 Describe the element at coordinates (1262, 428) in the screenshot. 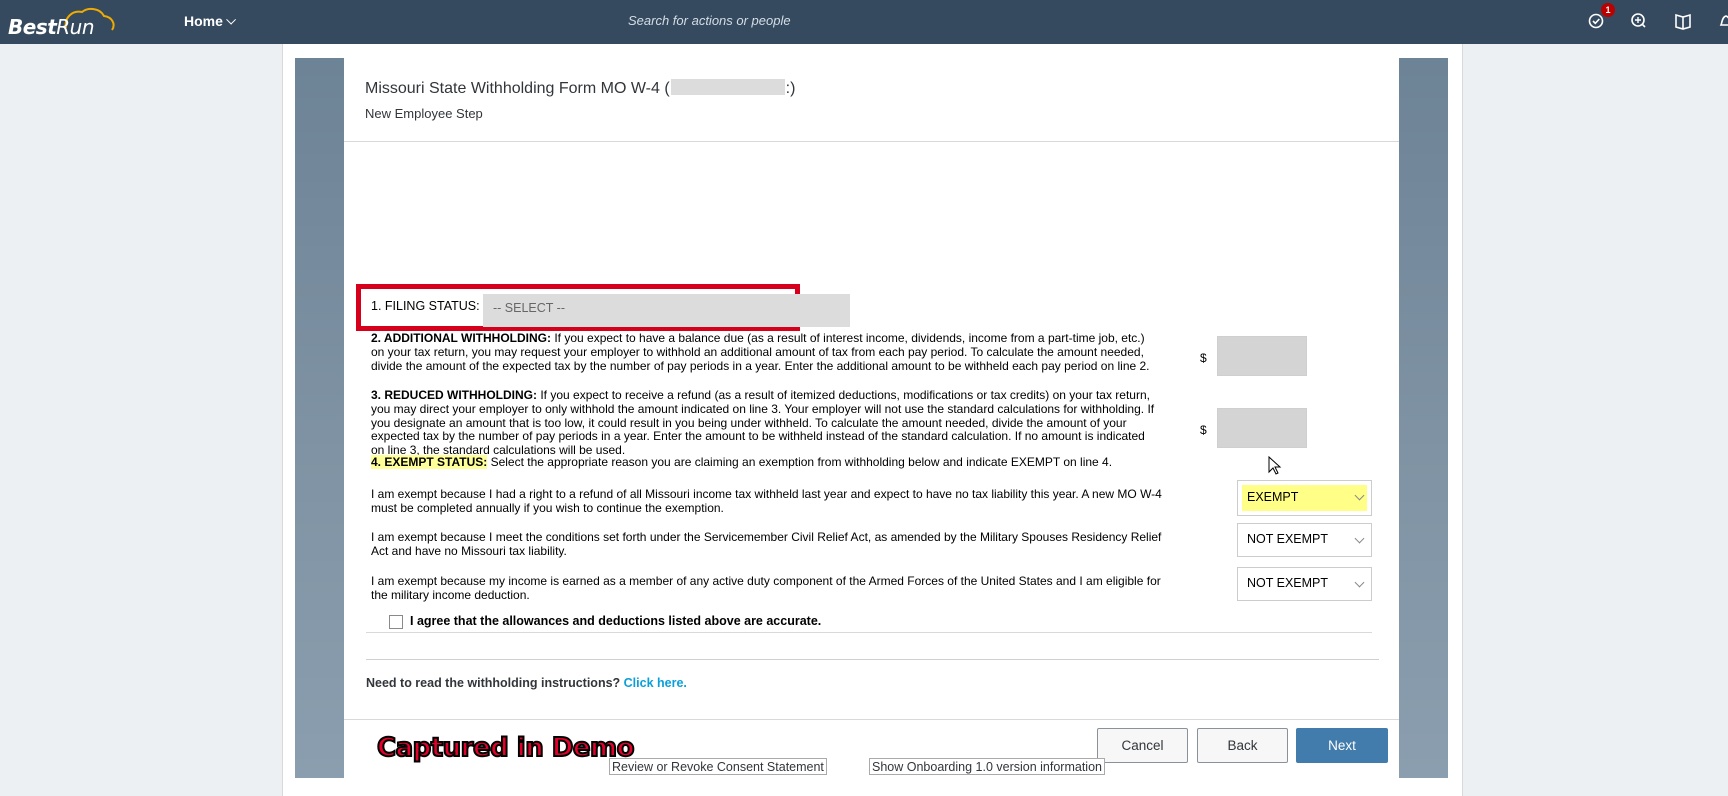

I see `reduced-withholding-input` at that location.